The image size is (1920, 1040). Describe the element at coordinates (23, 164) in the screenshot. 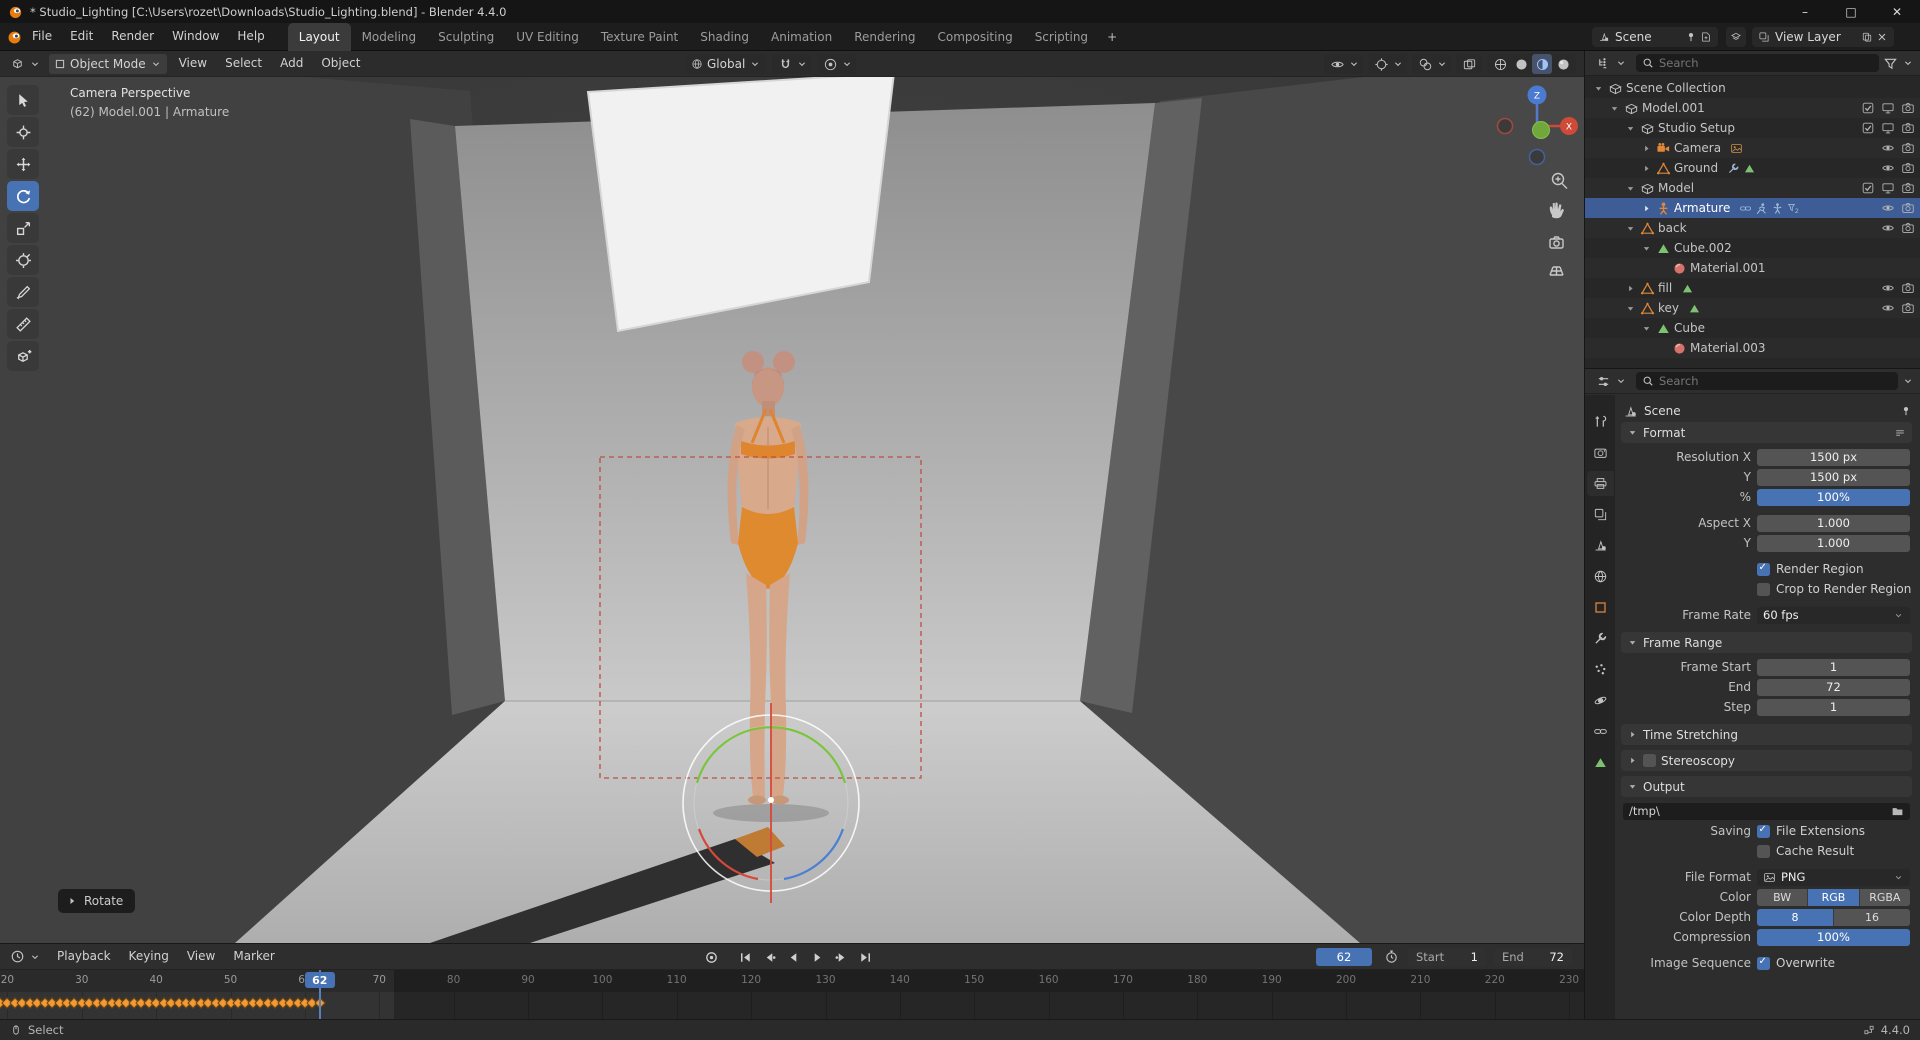

I see `tool-move` at that location.